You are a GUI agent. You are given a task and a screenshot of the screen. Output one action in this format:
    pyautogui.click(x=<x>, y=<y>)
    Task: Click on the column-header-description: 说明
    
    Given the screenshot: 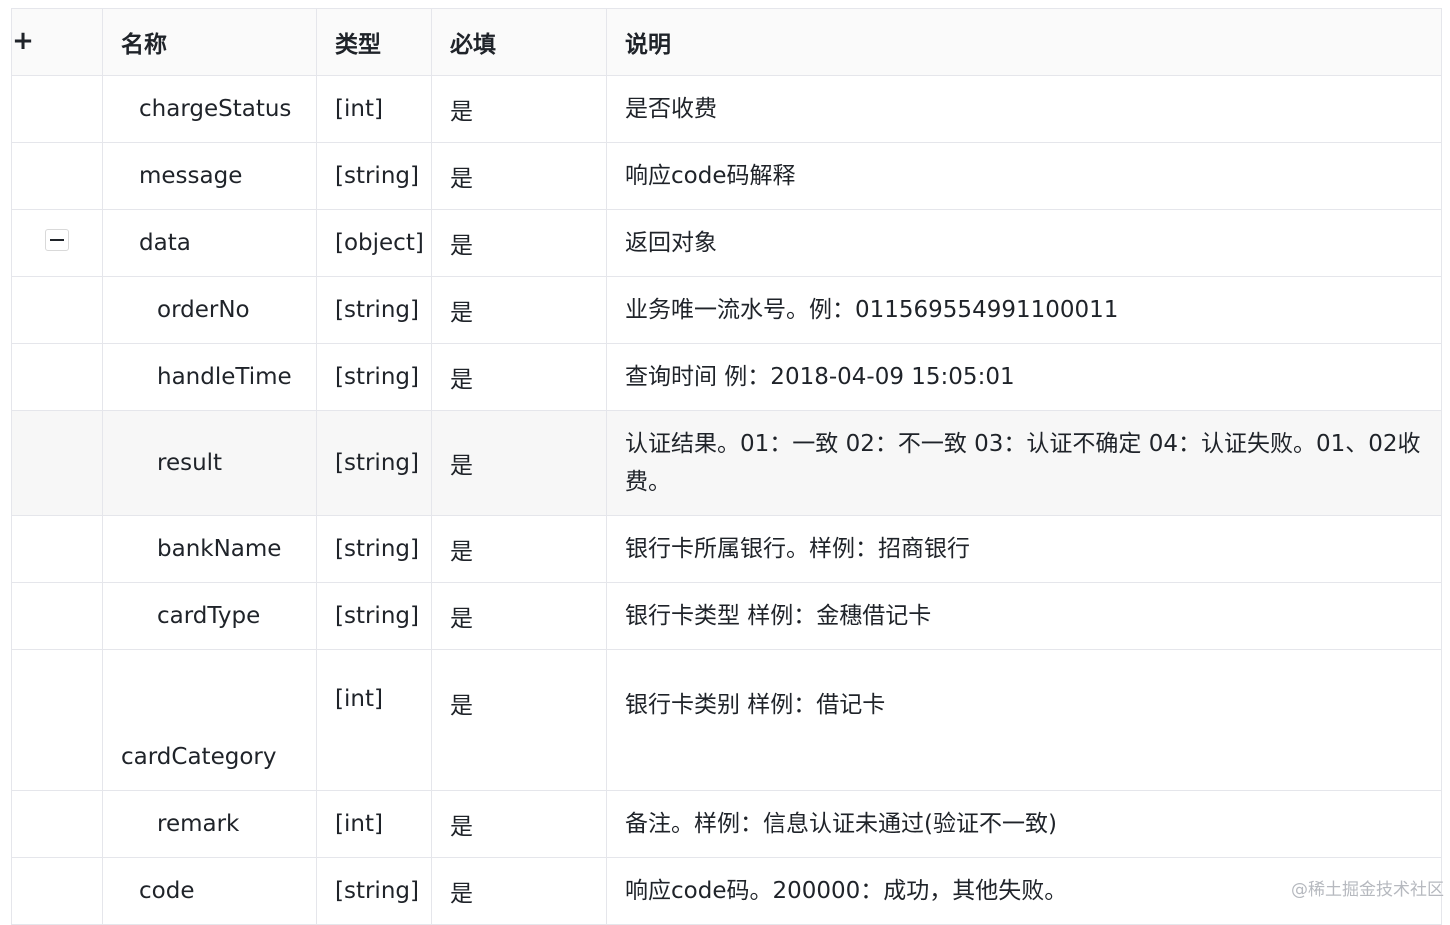 What is the action you would take?
    pyautogui.click(x=1024, y=42)
    